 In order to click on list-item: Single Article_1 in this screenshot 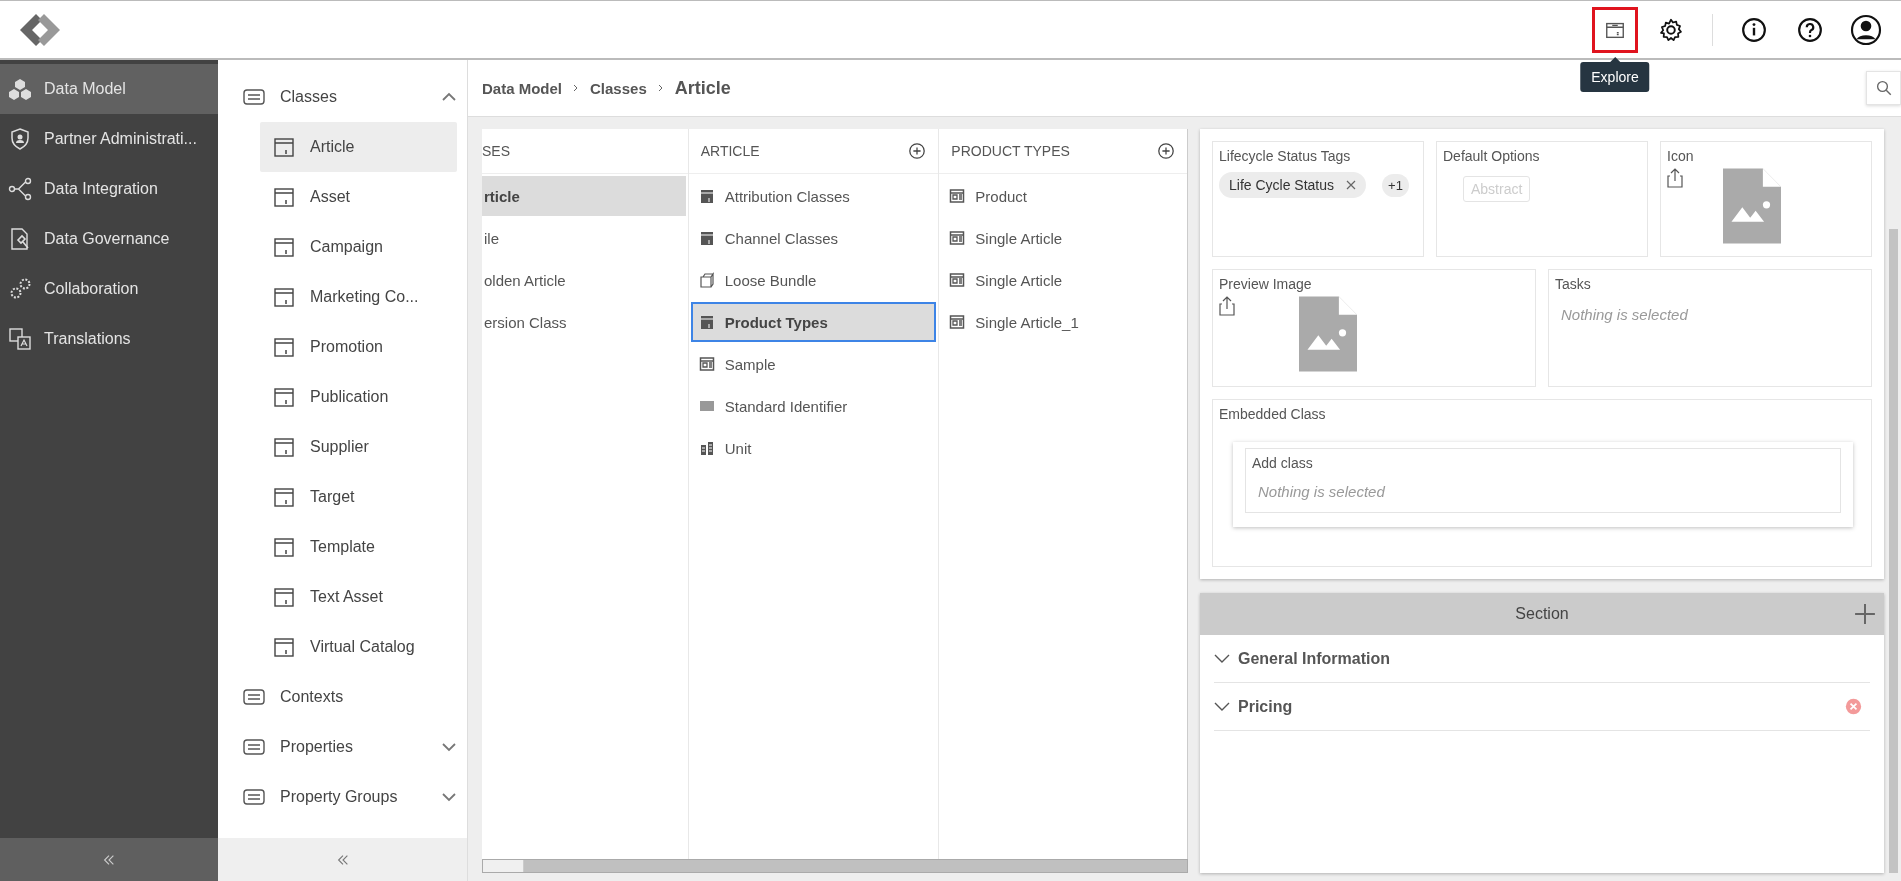, I will do `click(1063, 322)`.